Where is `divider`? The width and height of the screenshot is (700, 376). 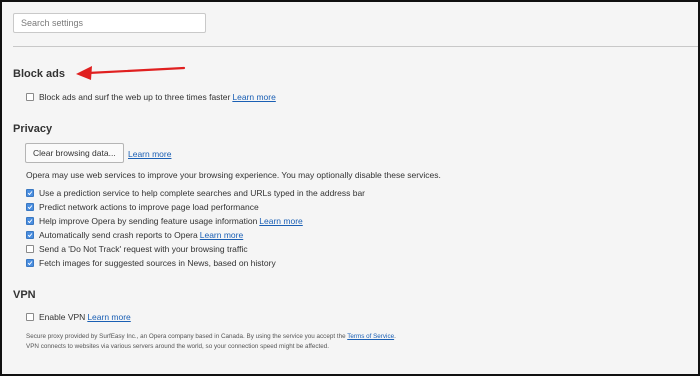
divider is located at coordinates (355, 46).